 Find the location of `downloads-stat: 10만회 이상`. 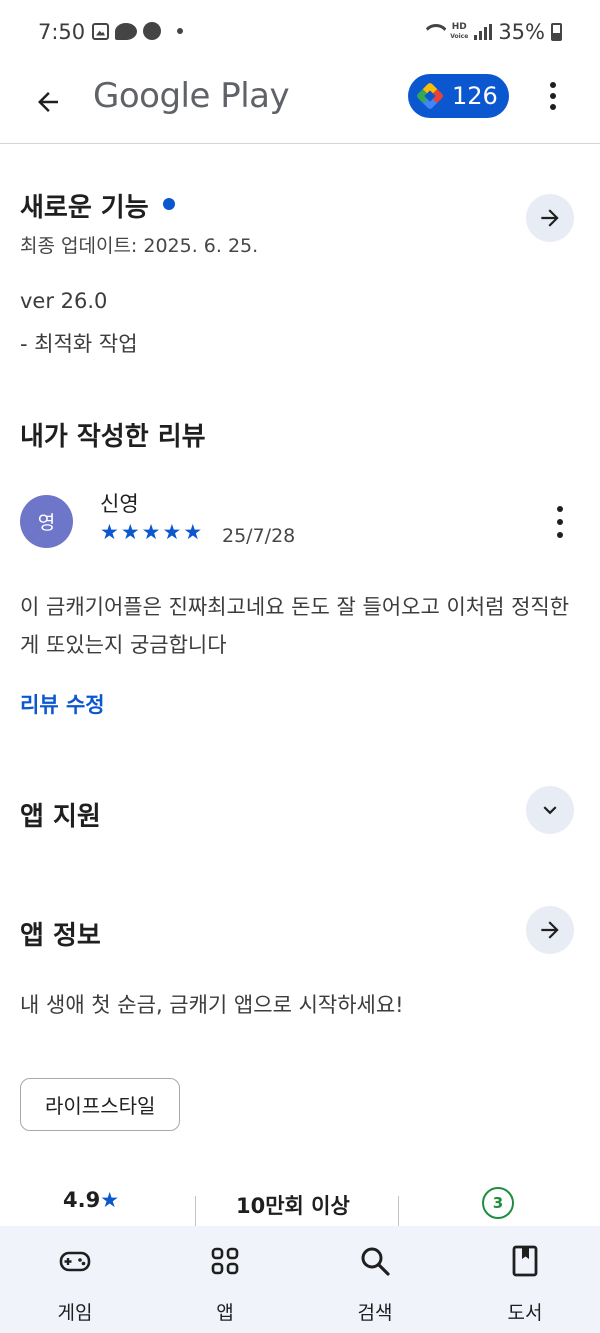

downloads-stat: 10만회 이상 is located at coordinates (293, 1206).